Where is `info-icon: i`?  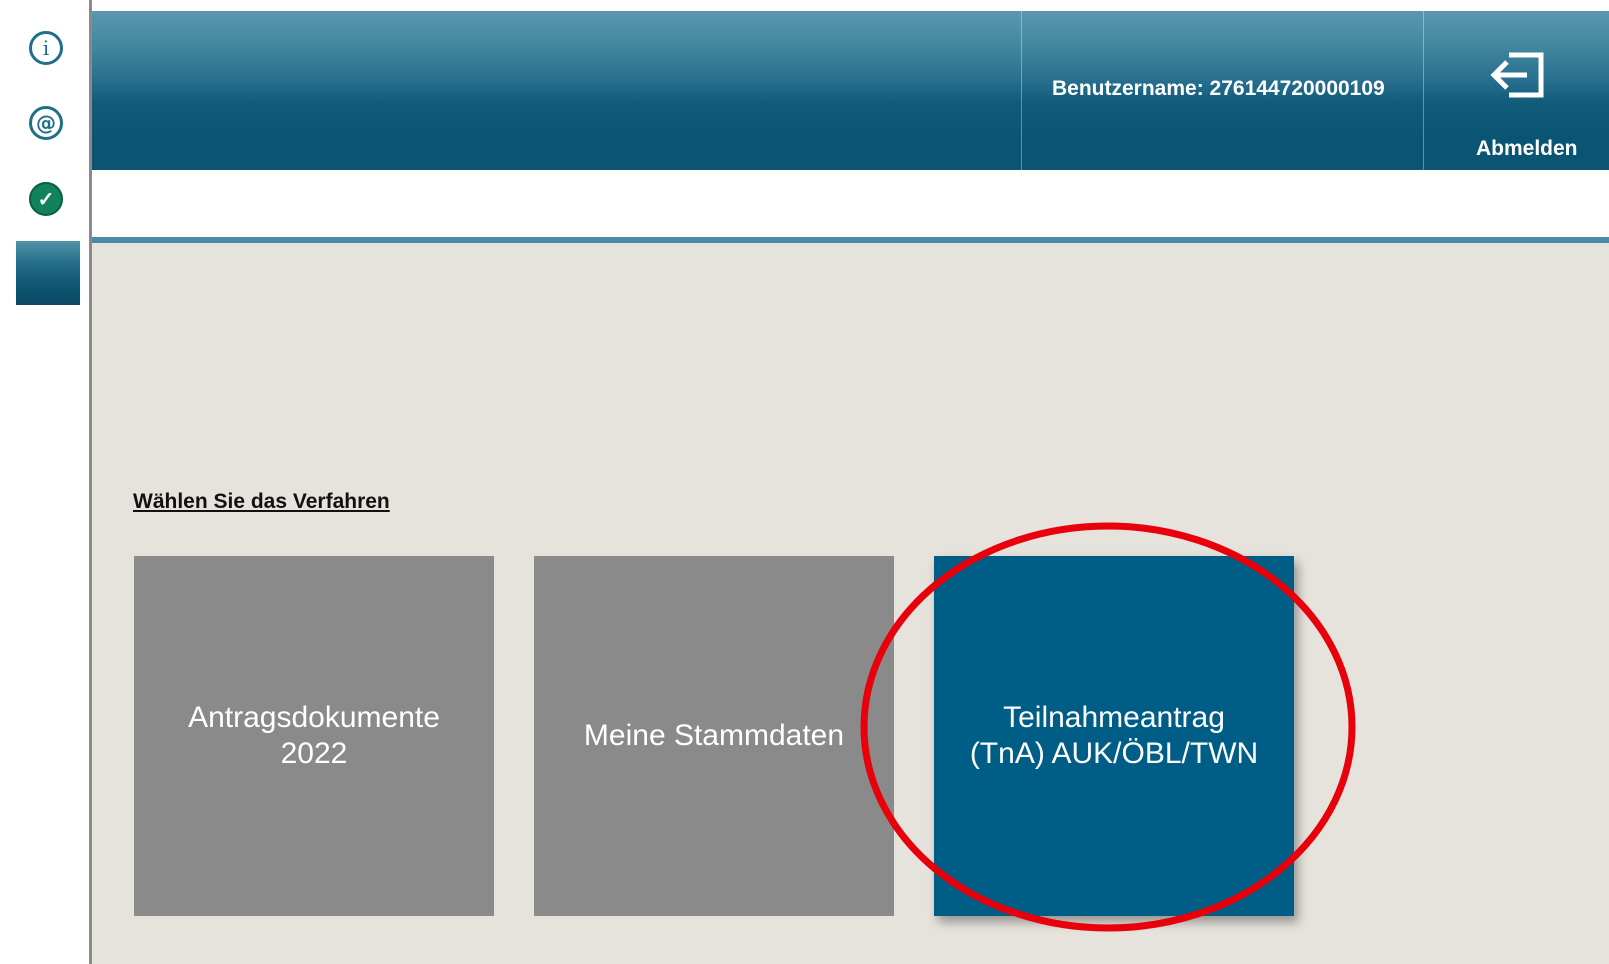
info-icon: i is located at coordinates (46, 48).